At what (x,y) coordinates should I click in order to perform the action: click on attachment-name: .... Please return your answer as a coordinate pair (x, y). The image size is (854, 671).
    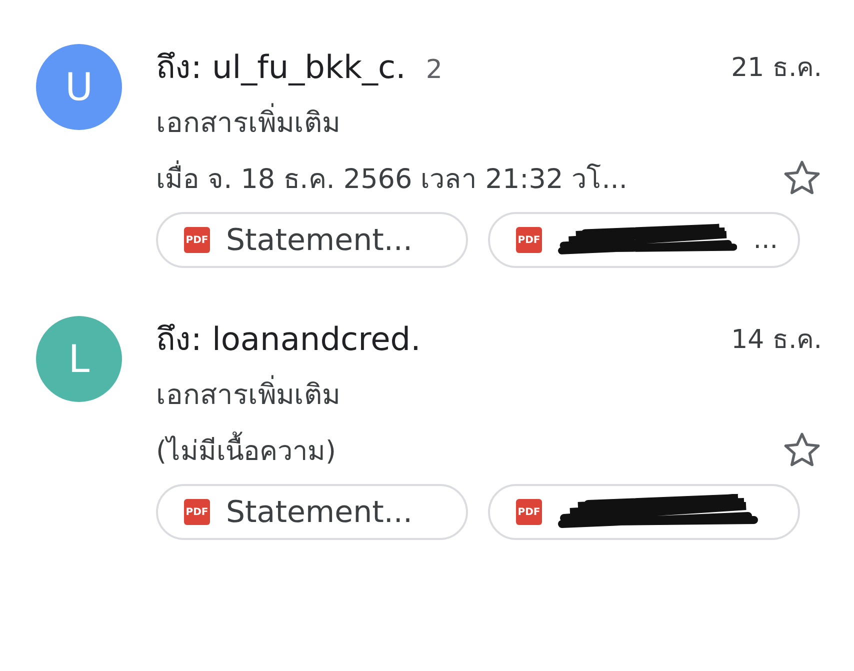
    Looking at the image, I should click on (765, 240).